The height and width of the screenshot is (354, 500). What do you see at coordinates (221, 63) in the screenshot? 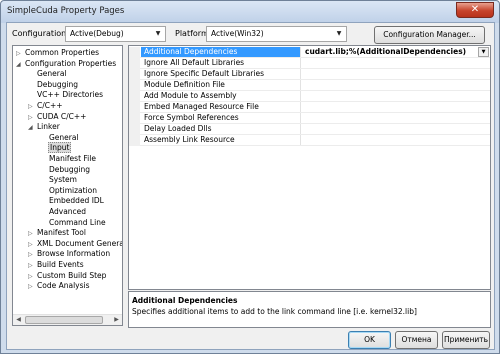
I see `property-name: Ignore All Default Libraries` at bounding box center [221, 63].